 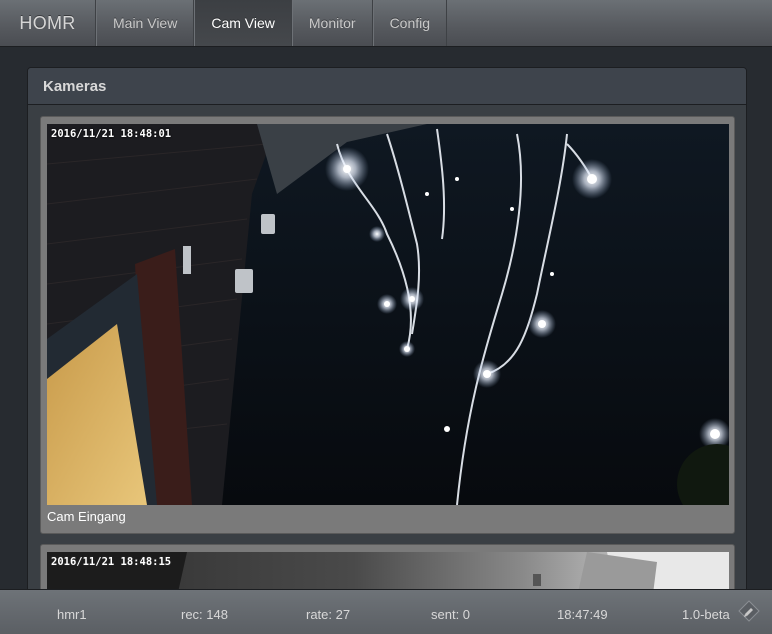 I want to click on nav-cam-view: Cam View, so click(x=243, y=23).